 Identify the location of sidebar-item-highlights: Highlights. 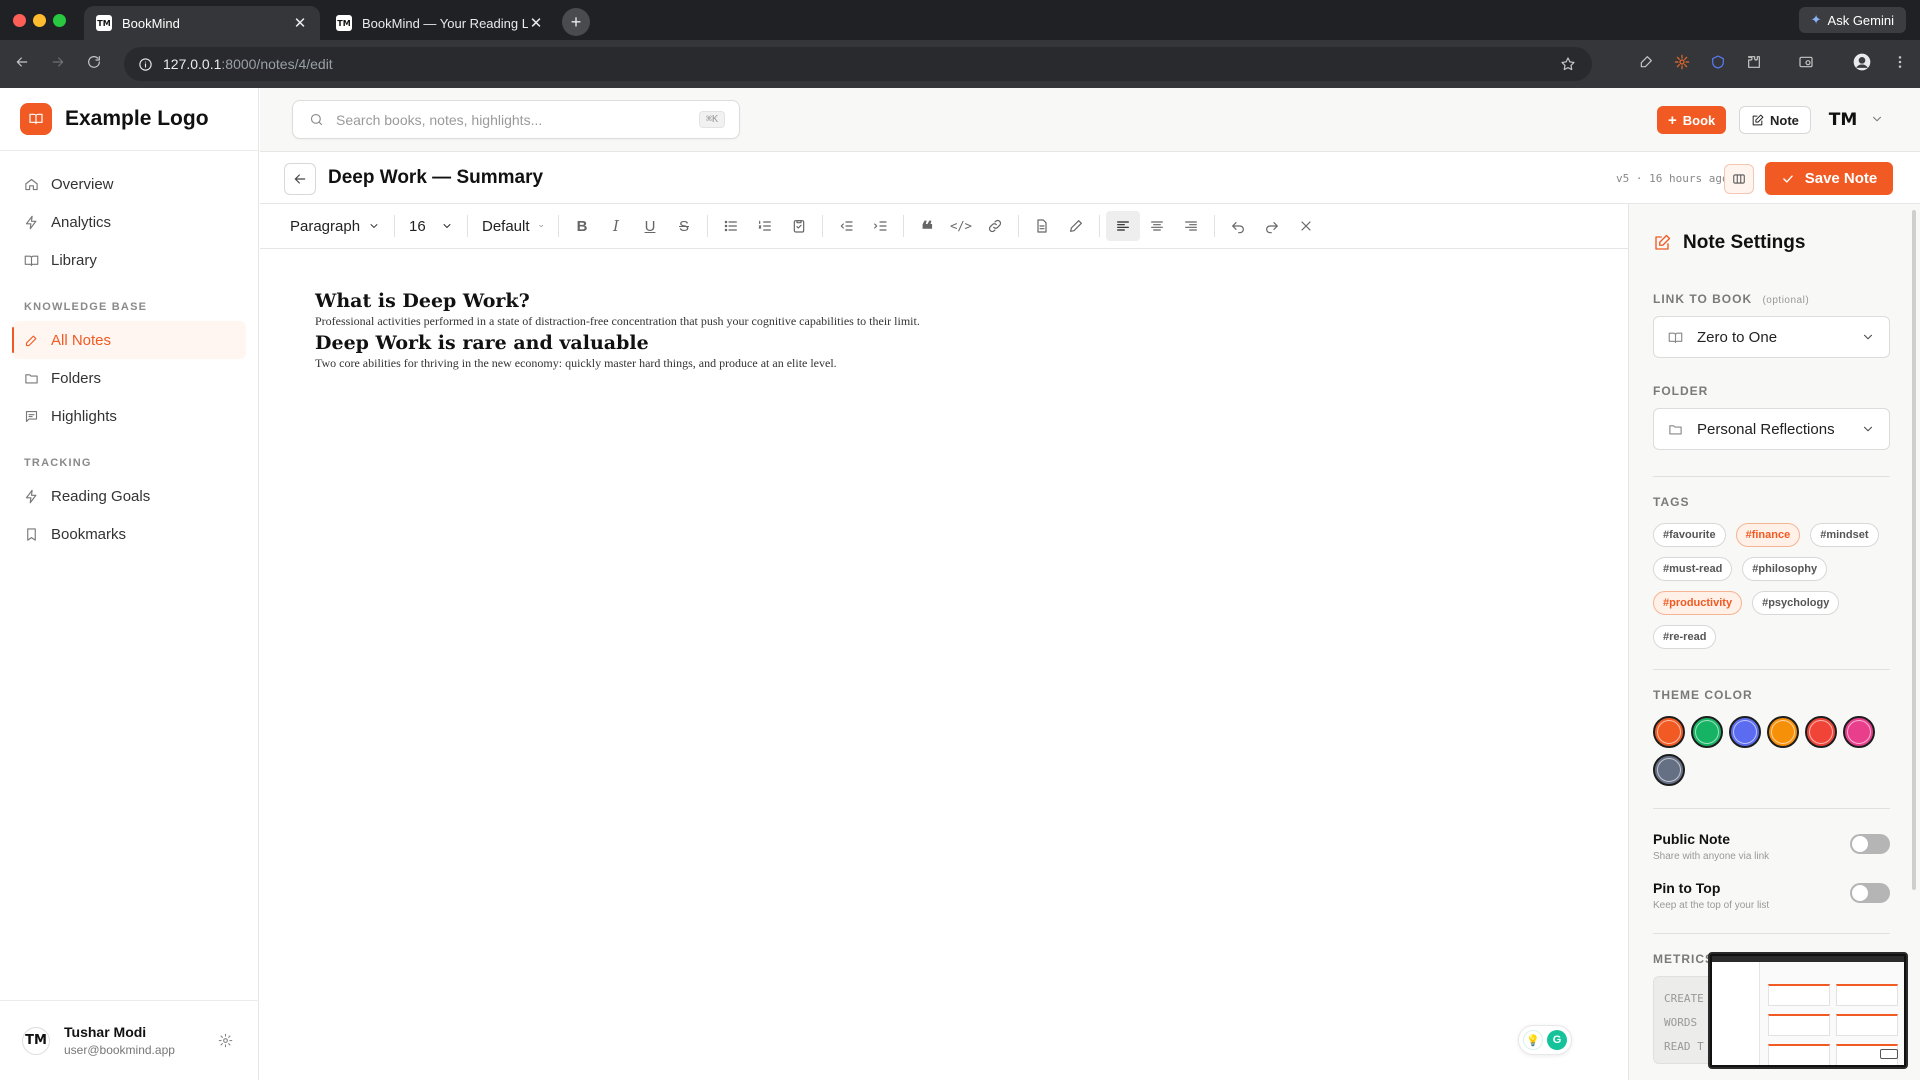
(129, 416).